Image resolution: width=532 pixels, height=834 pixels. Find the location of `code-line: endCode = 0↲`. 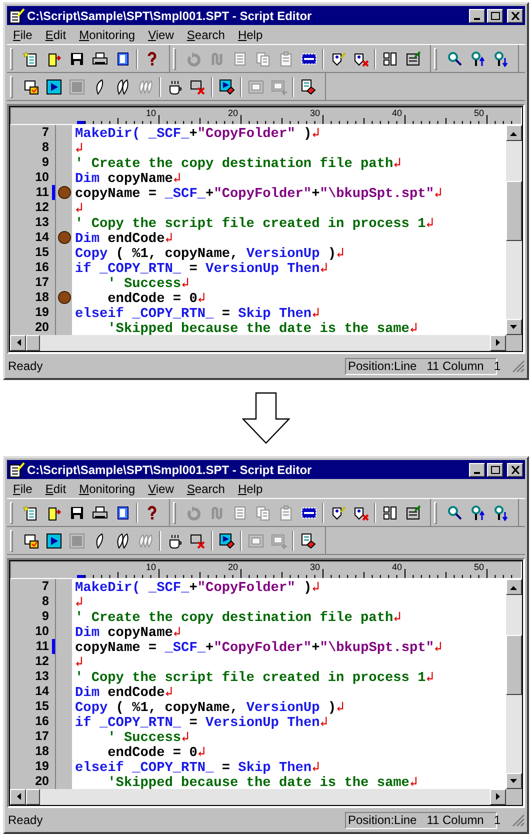

code-line: endCode = 0↲ is located at coordinates (156, 753).